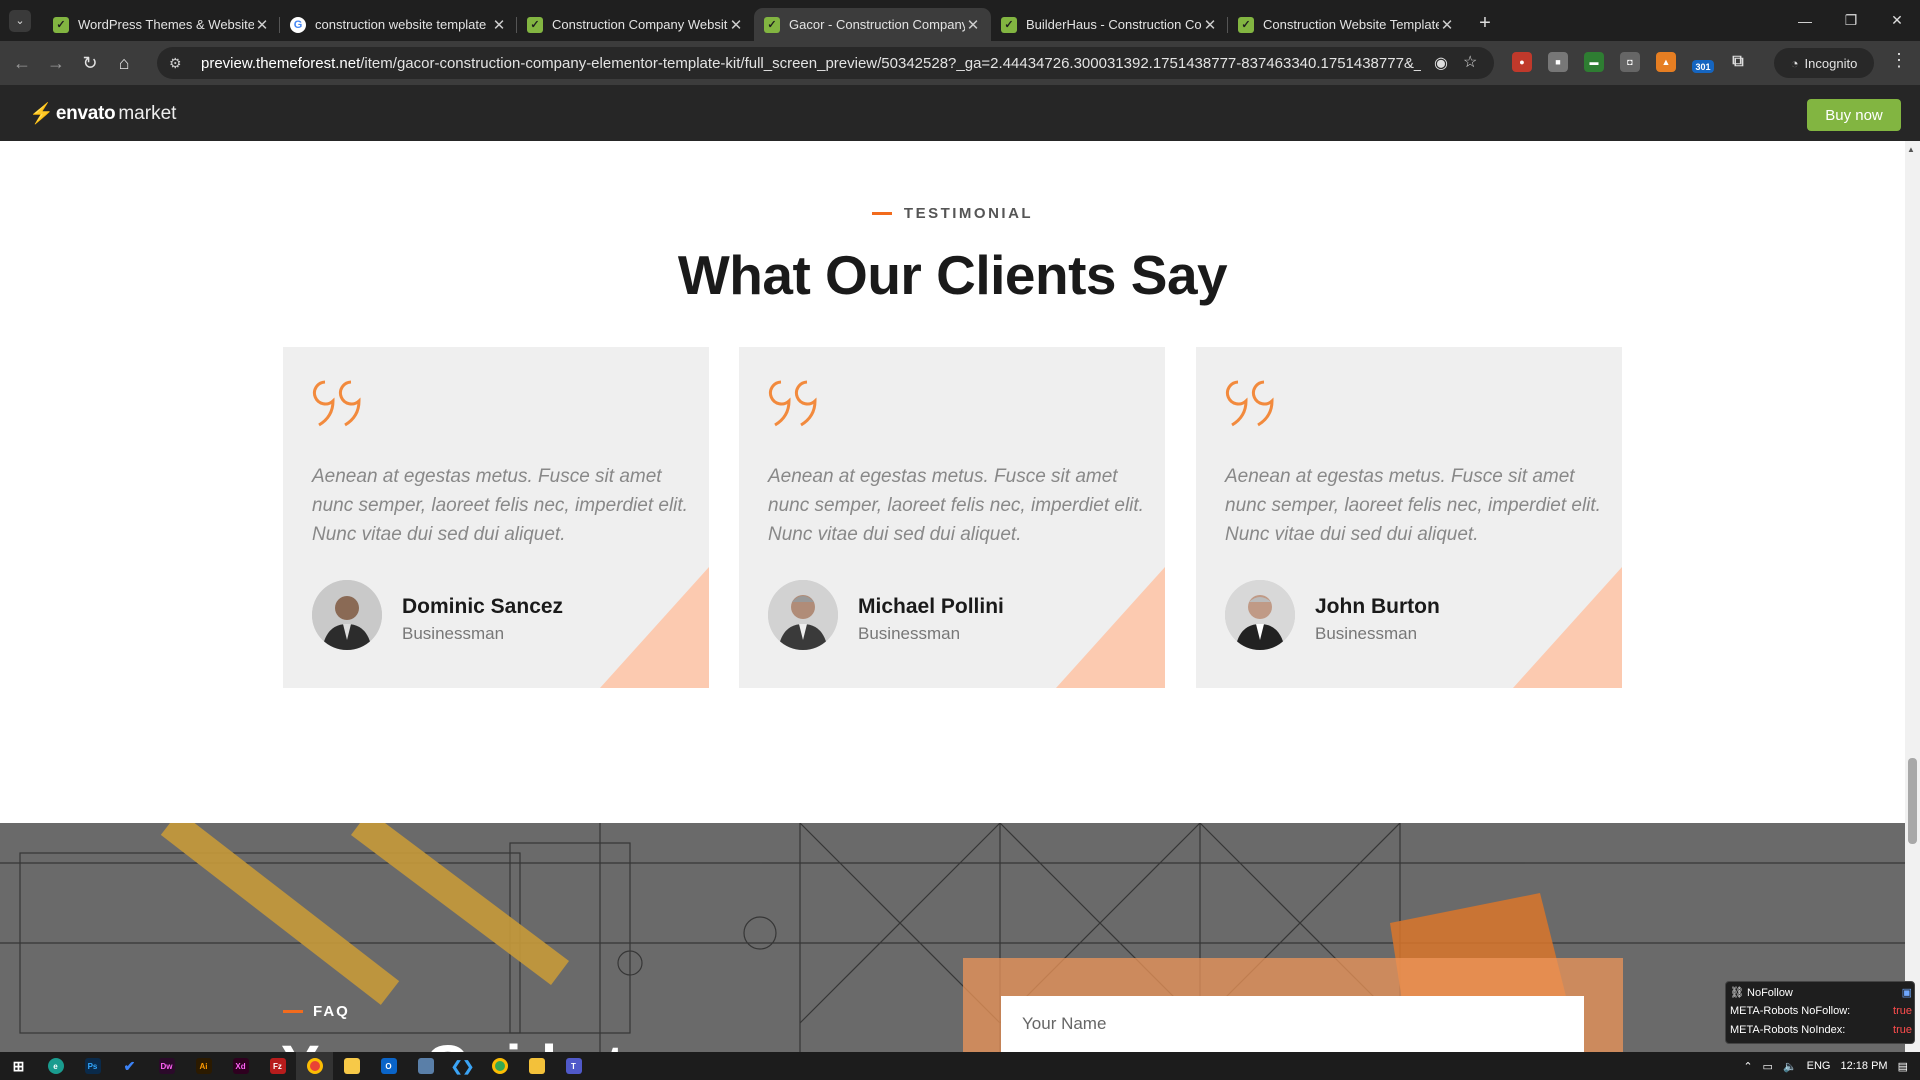  Describe the element at coordinates (1109, 24) in the screenshot. I see `tab: ✓ BuilderHaus - Construction Company ✕` at that location.